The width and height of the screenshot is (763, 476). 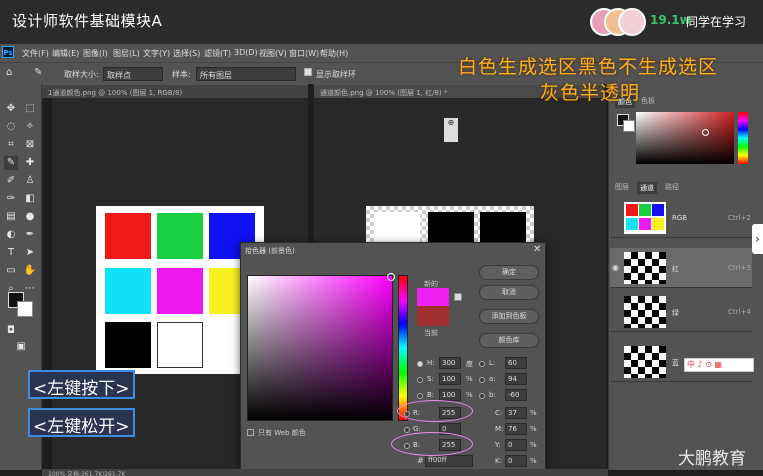 What do you see at coordinates (492, 379) in the screenshot?
I see `a-label: a:` at bounding box center [492, 379].